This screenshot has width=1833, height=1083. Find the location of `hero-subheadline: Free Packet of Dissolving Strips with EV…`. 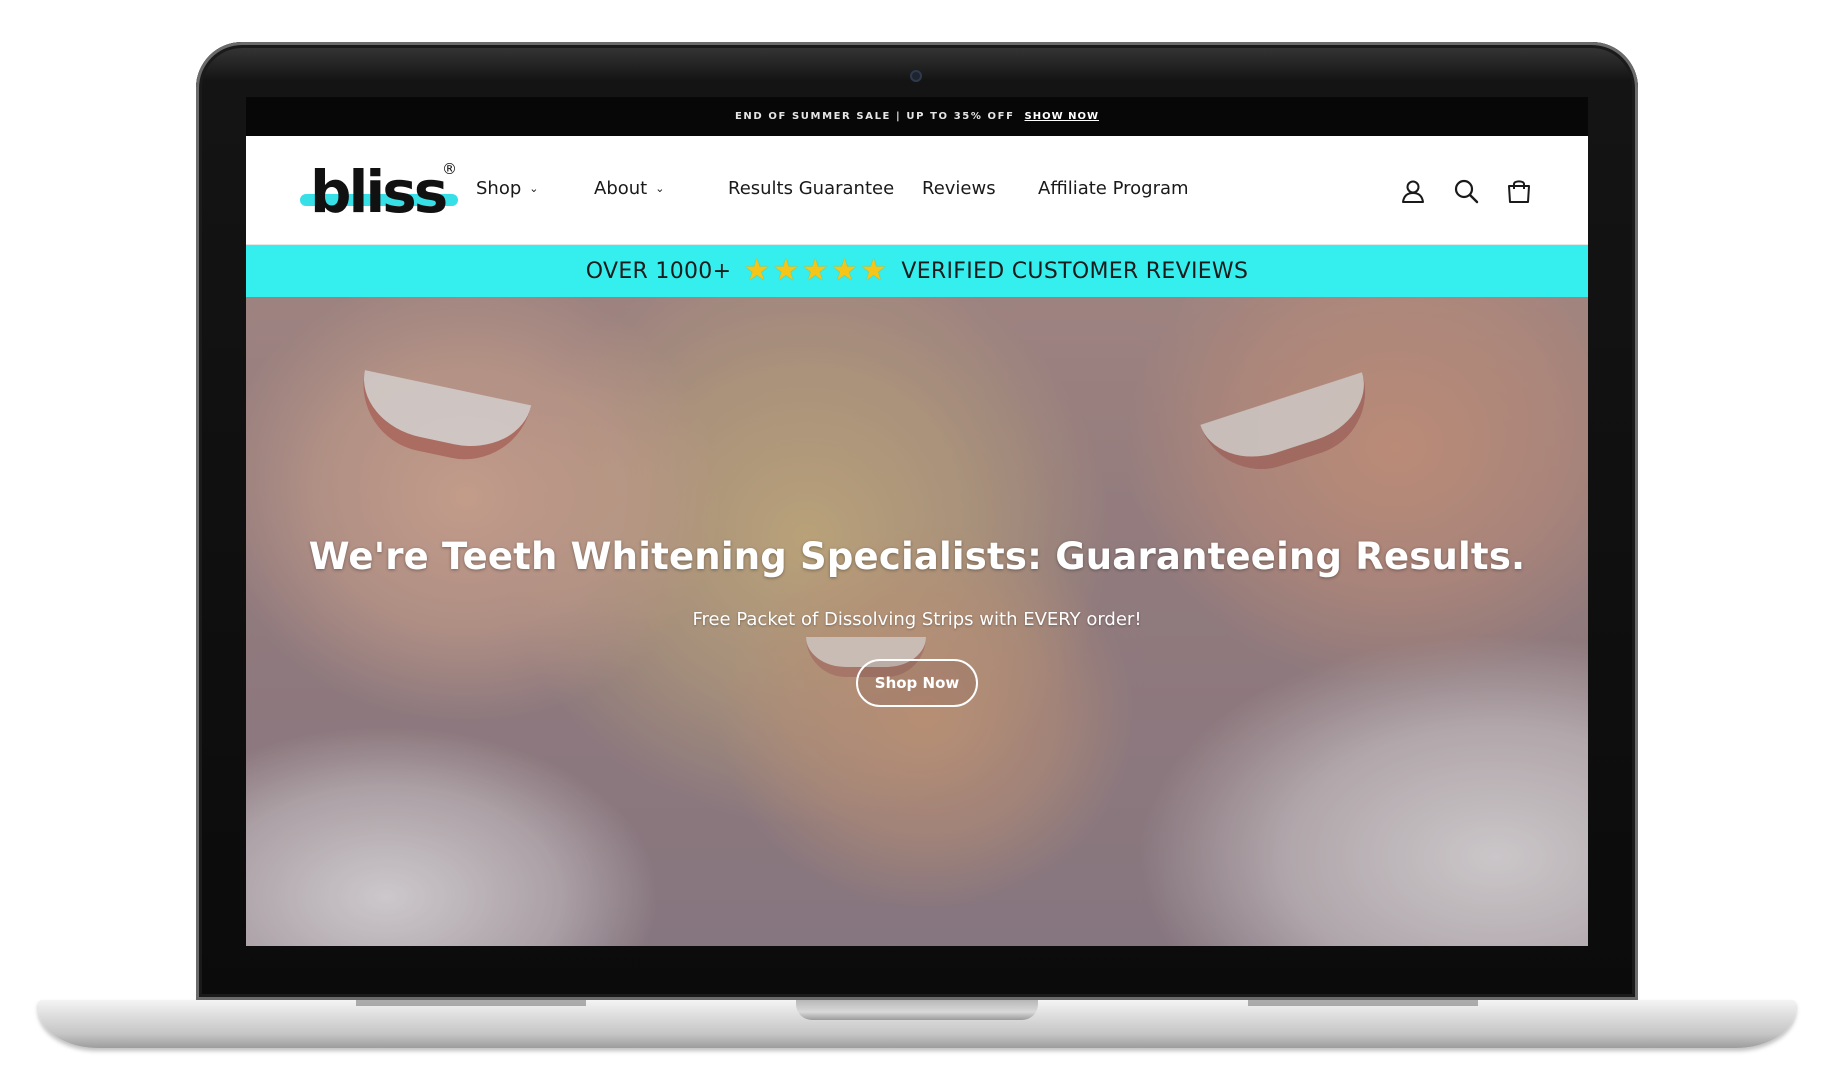

hero-subheadline: Free Packet of Dissolving Strips with EV… is located at coordinates (917, 619).